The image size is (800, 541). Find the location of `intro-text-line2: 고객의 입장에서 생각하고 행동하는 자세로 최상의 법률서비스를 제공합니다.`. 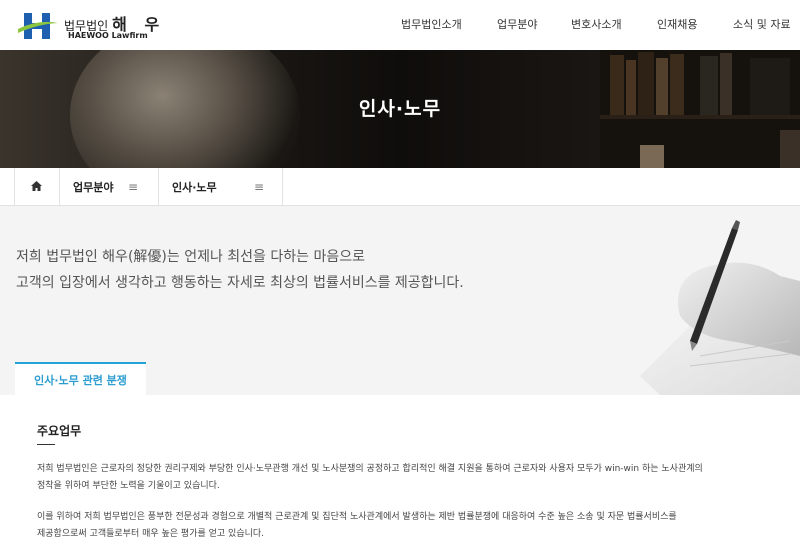

intro-text-line2: 고객의 입장에서 생각하고 행동하는 자세로 최상의 법률서비스를 제공합니다. is located at coordinates (240, 283).